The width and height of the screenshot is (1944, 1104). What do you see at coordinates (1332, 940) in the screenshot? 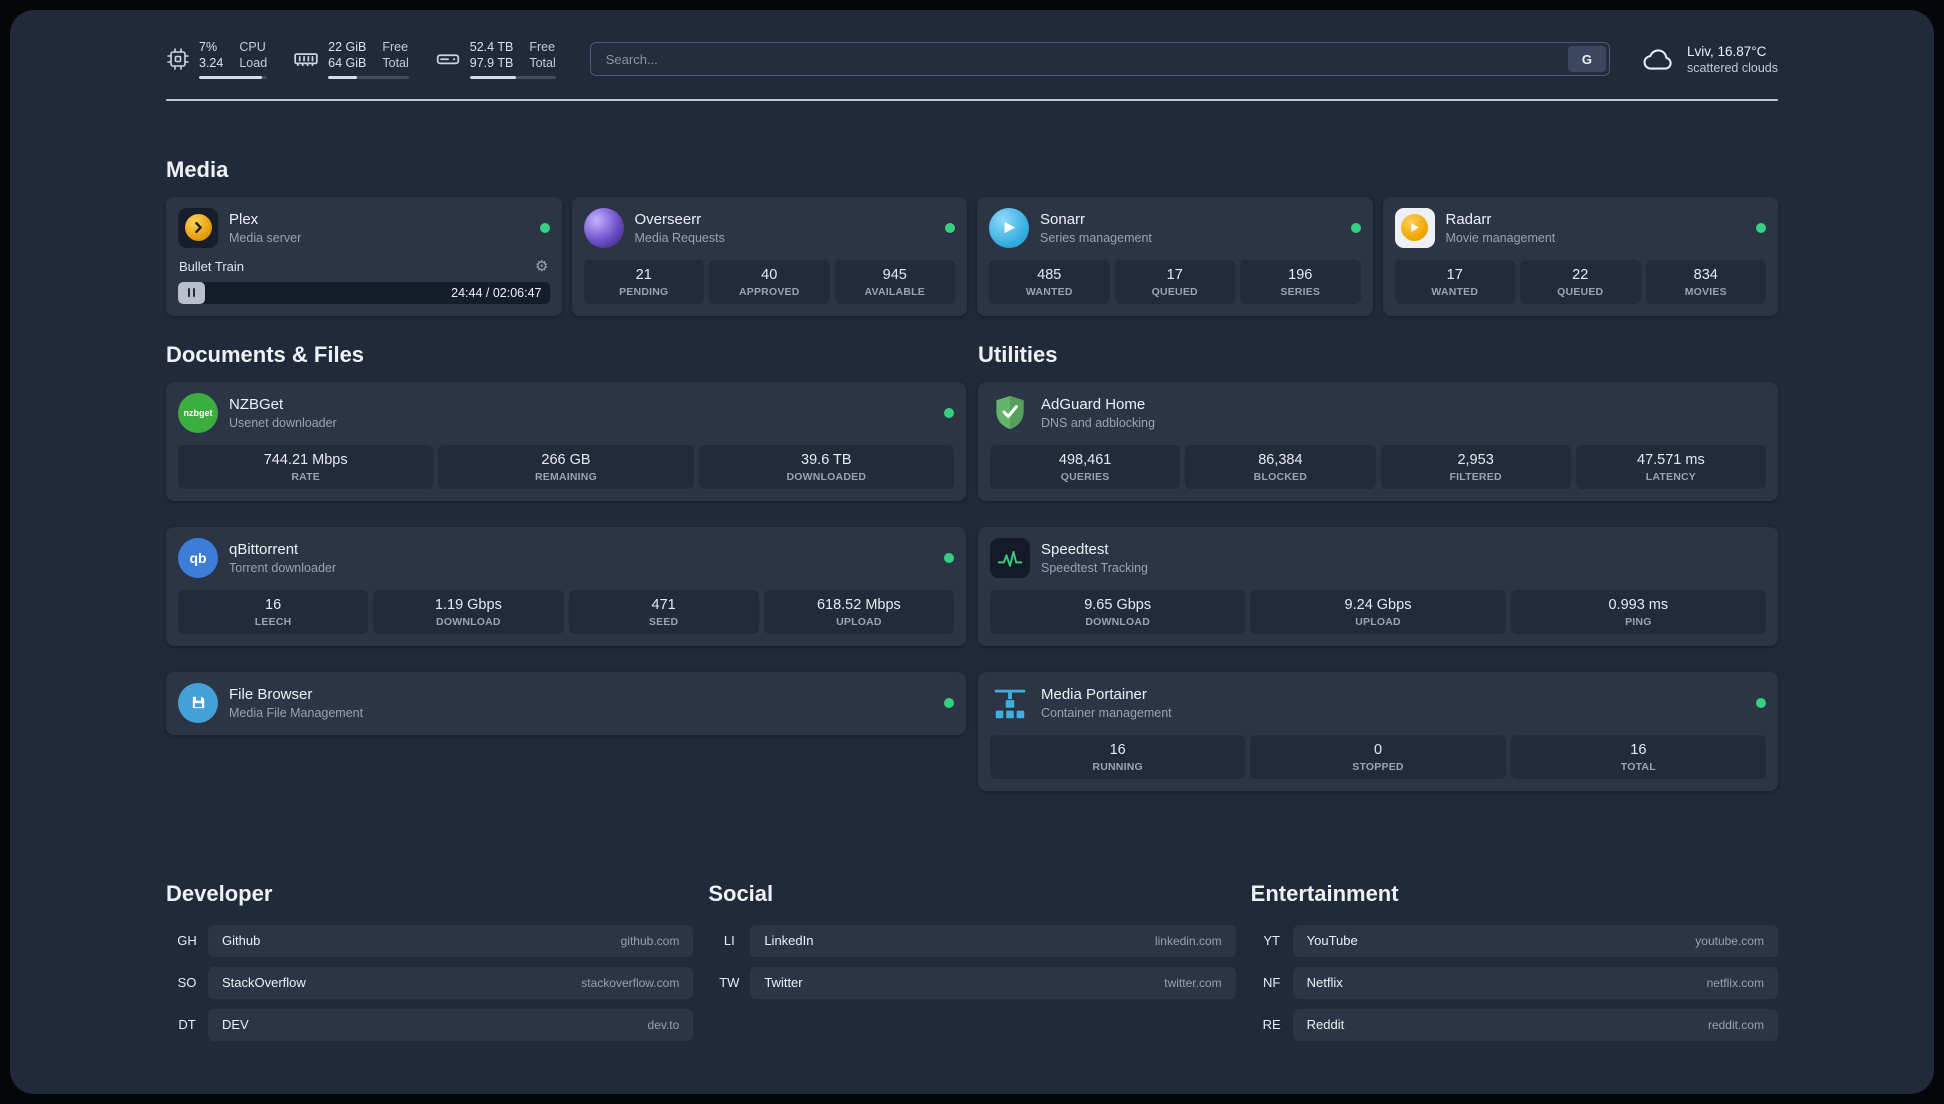
I see `bookmark-name: YouTube` at bounding box center [1332, 940].